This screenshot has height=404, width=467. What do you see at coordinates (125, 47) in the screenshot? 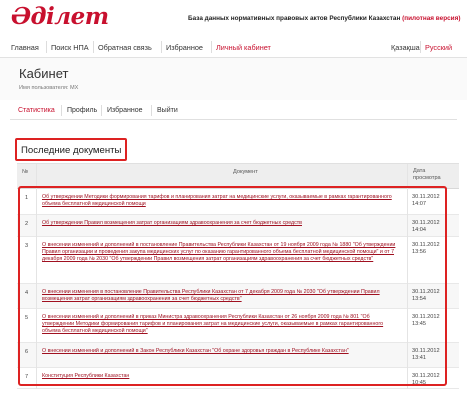
I see `nav-item-feedback: Обратная связь` at bounding box center [125, 47].